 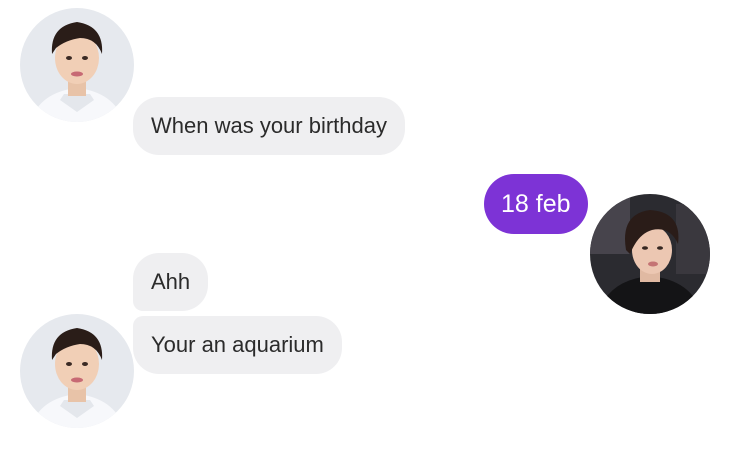 I want to click on incoming-message: Ahh, so click(x=171, y=282).